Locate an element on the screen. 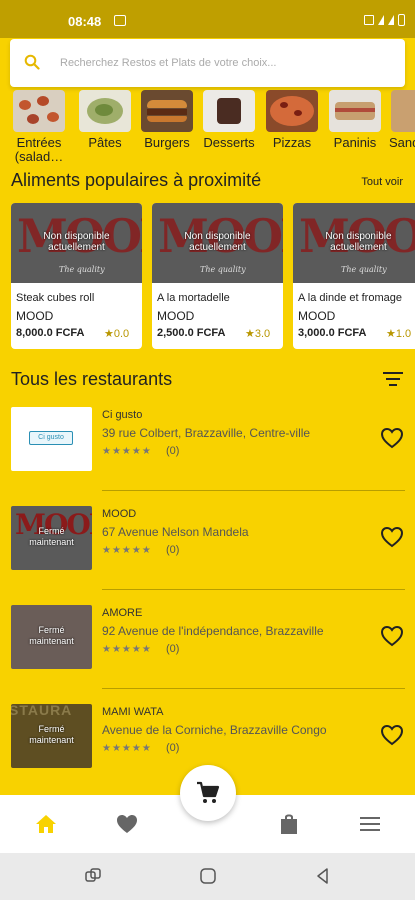 This screenshot has height=900, width=415. restaurant-name: Ci gusto is located at coordinates (122, 415).